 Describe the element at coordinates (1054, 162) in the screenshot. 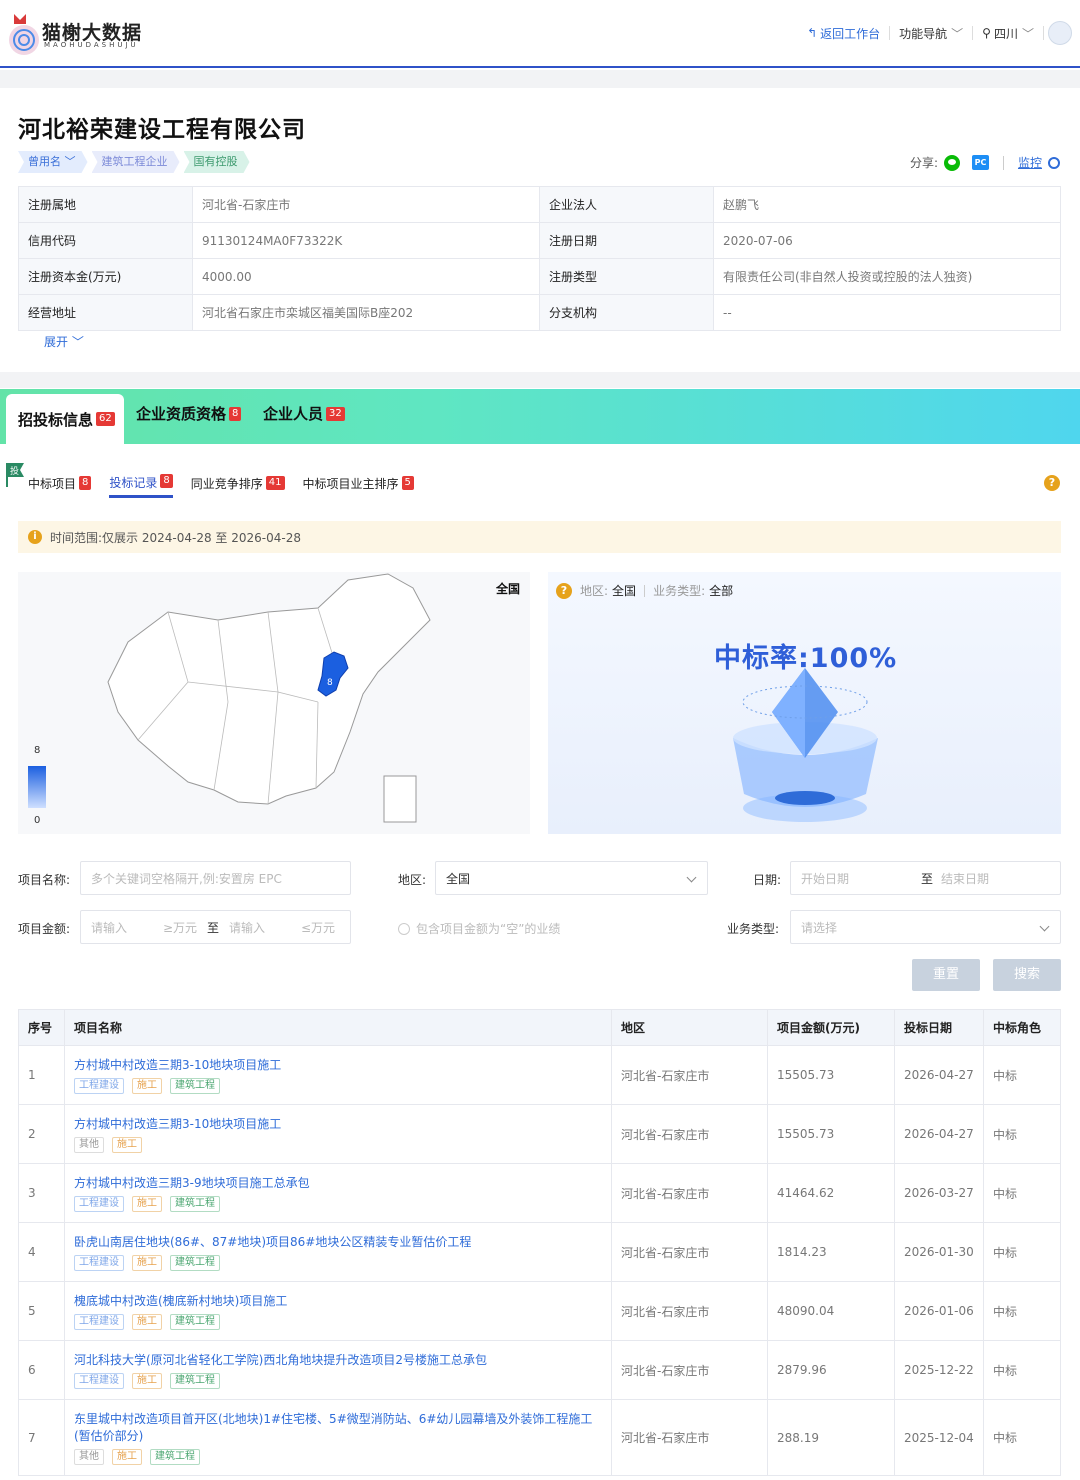

I see `monitor-icon` at that location.